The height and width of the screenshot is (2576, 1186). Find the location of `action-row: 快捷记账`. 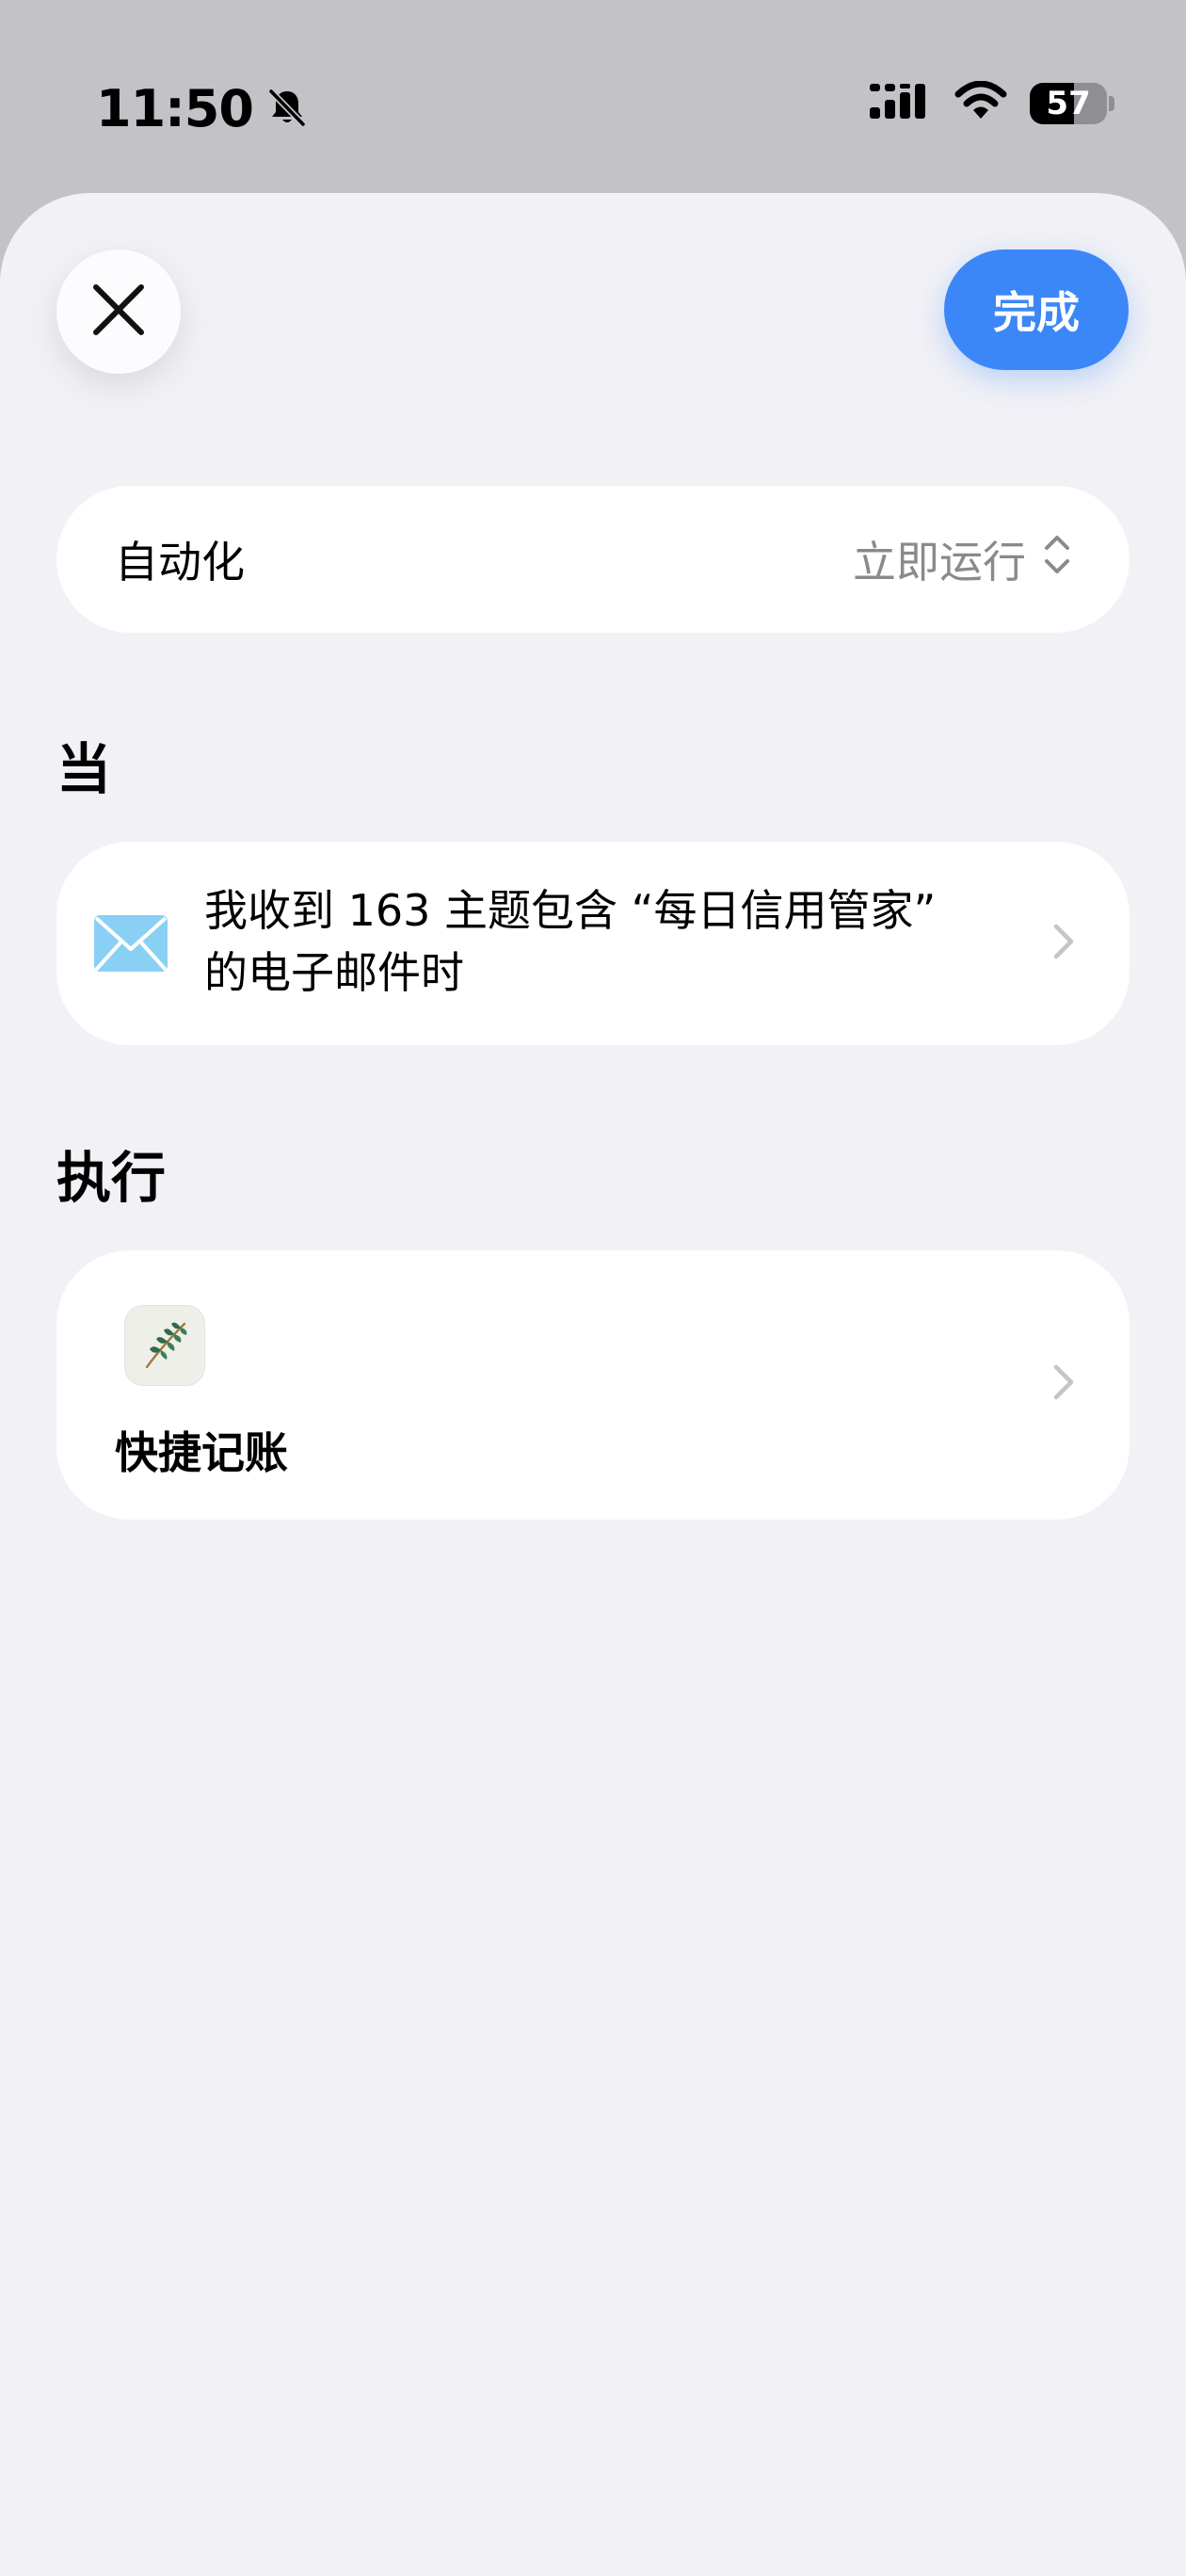

action-row: 快捷记账 is located at coordinates (593, 1385).